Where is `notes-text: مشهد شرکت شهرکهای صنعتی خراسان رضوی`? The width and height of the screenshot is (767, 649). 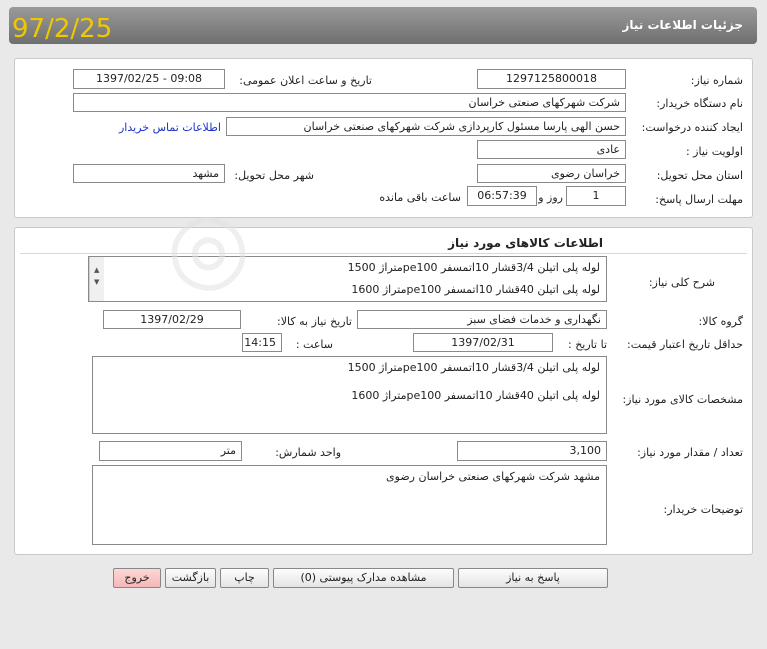 notes-text: مشهد شرکت شهرکهای صنعتی خراسان رضوی is located at coordinates (493, 476).